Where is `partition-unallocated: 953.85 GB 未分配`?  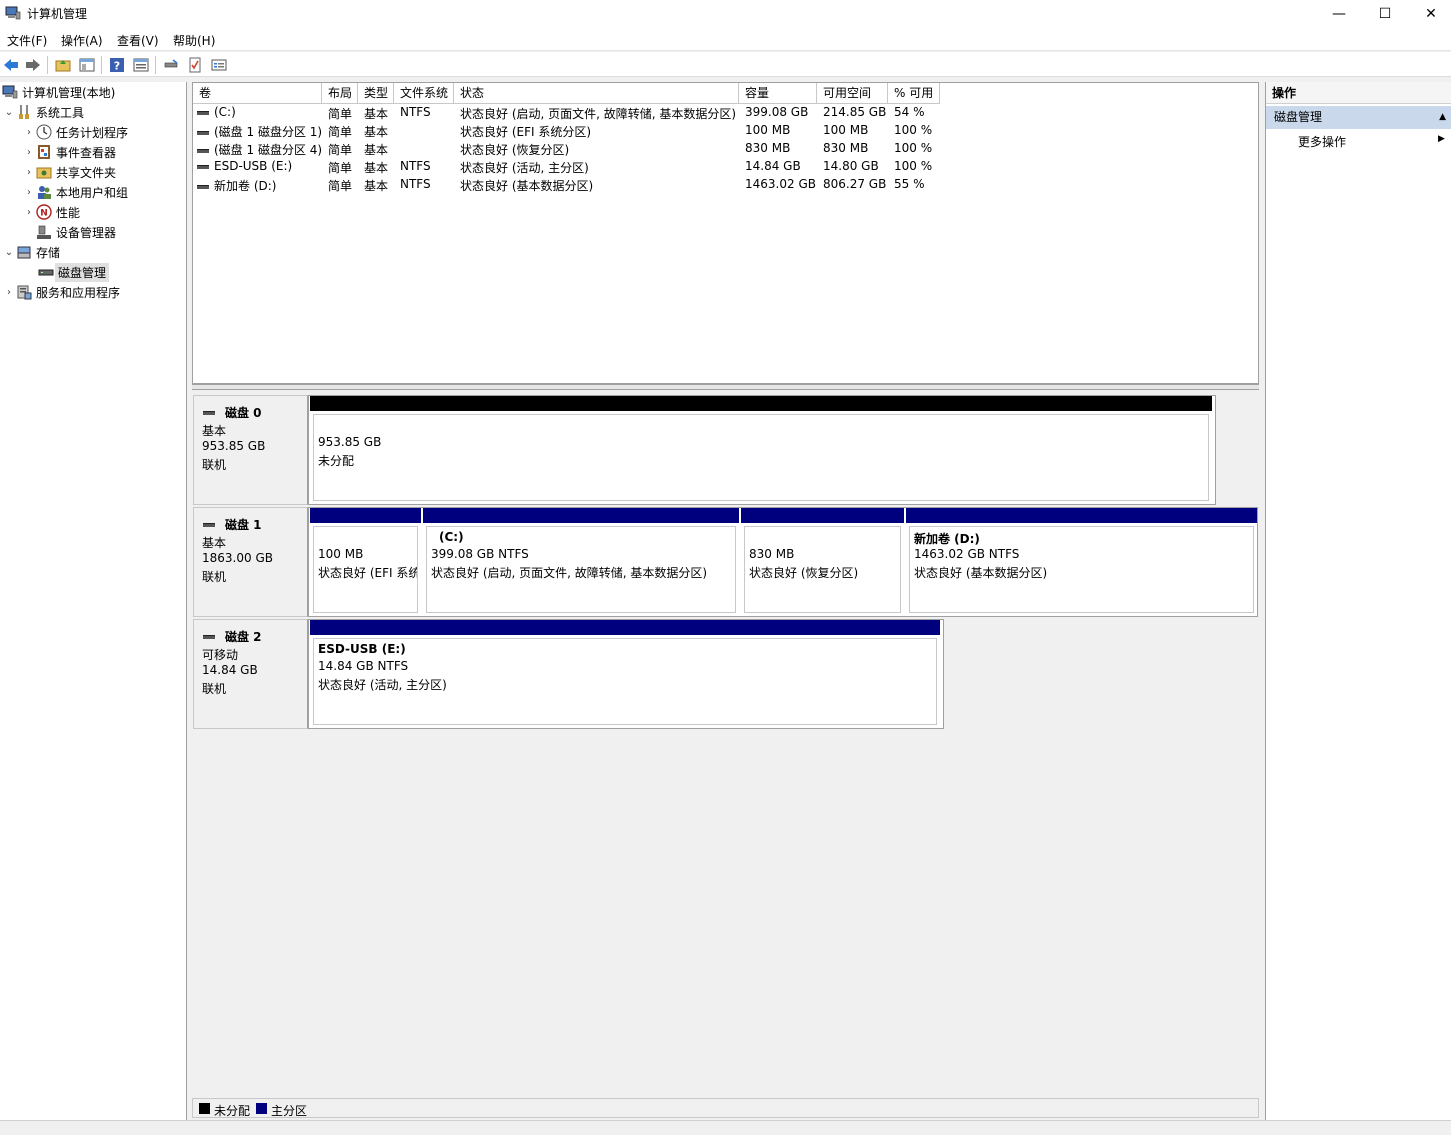 partition-unallocated: 953.85 GB 未分配 is located at coordinates (761, 450).